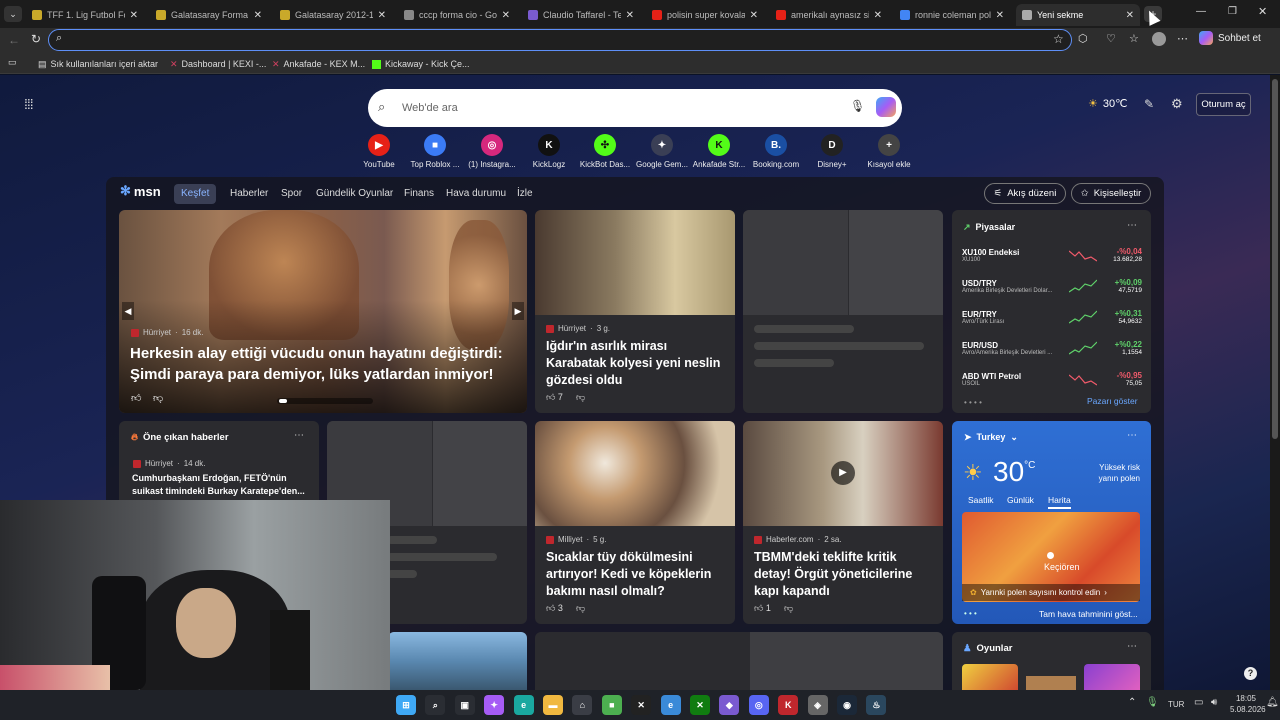  Describe the element at coordinates (12, 62) in the screenshot. I see `sidebar-toggle-icon: ▭` at that location.